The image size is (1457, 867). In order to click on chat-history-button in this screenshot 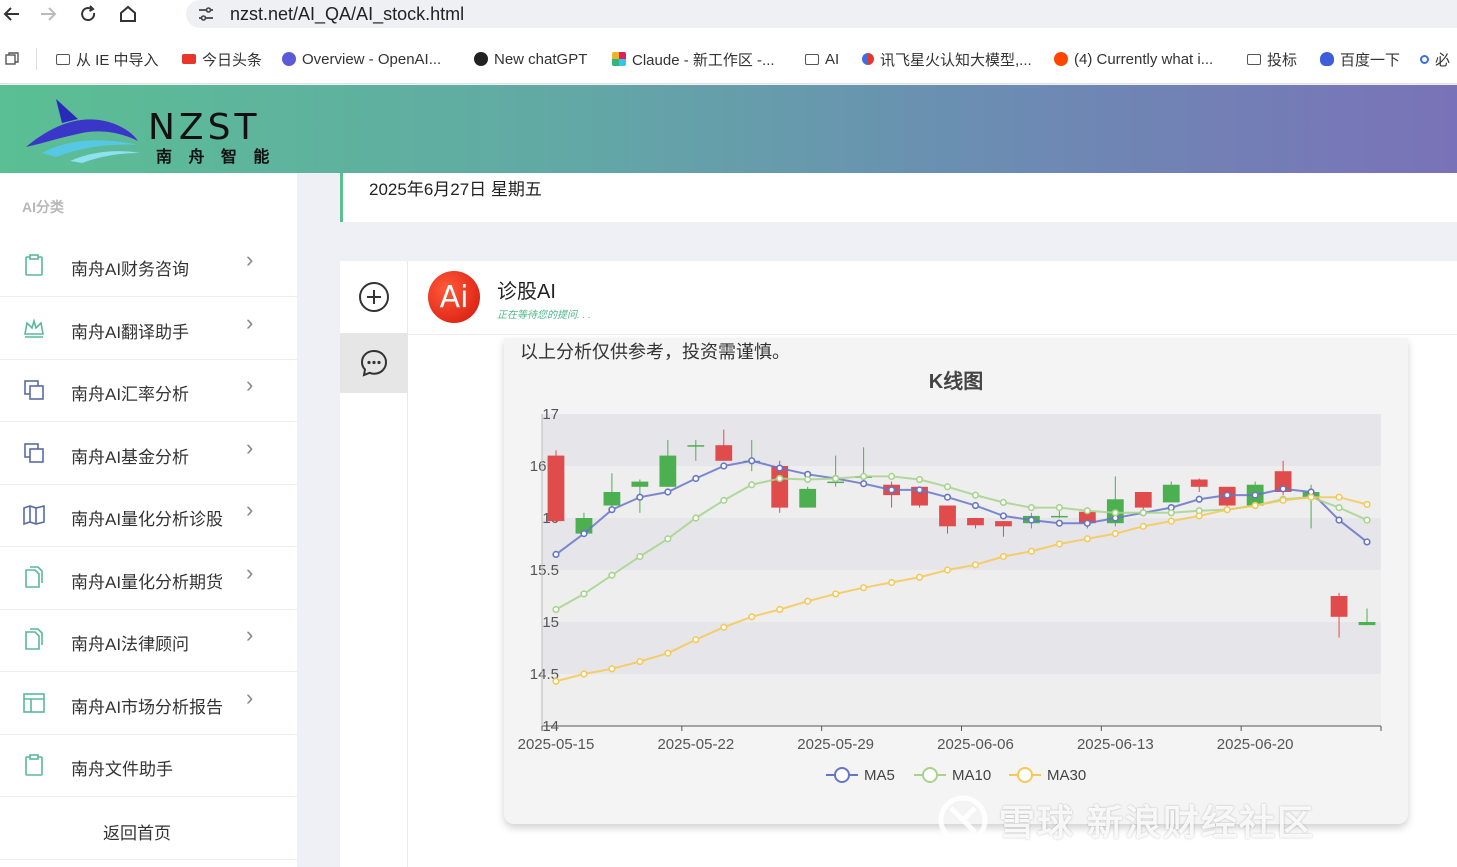, I will do `click(374, 363)`.